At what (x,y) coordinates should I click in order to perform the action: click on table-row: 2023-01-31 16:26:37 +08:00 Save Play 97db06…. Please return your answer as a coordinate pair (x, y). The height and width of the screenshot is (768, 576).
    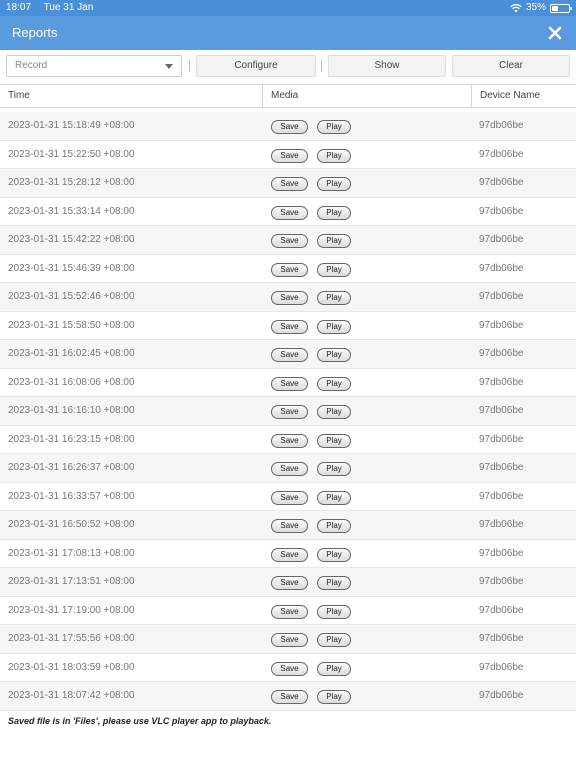
    Looking at the image, I should click on (288, 468).